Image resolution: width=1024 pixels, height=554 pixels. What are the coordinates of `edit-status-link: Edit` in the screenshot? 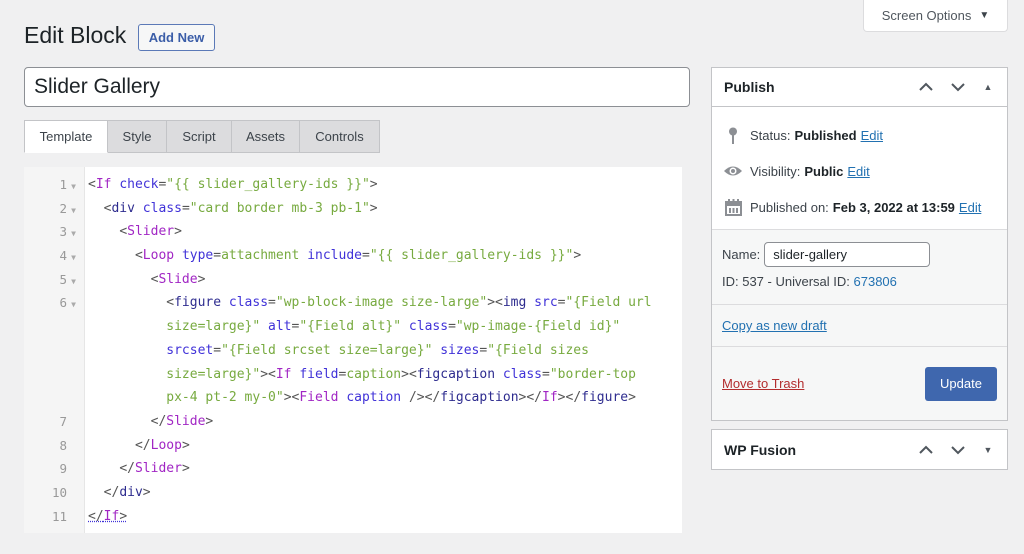 It's located at (872, 135).